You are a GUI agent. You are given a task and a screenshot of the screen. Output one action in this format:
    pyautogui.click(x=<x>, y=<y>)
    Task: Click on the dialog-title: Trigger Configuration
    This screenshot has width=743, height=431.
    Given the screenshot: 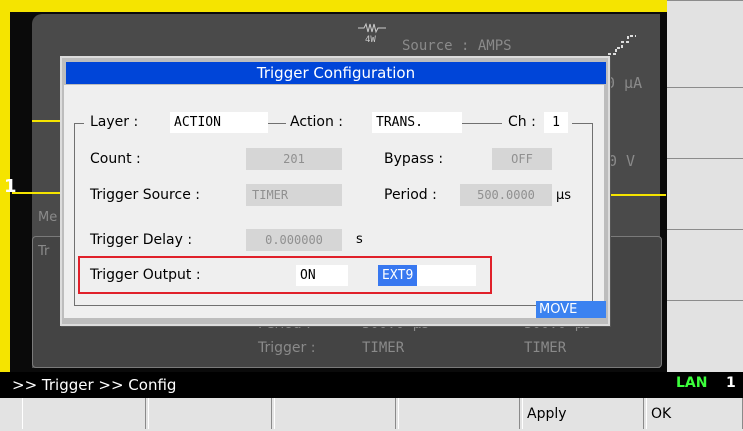 What is the action you would take?
    pyautogui.click(x=336, y=73)
    